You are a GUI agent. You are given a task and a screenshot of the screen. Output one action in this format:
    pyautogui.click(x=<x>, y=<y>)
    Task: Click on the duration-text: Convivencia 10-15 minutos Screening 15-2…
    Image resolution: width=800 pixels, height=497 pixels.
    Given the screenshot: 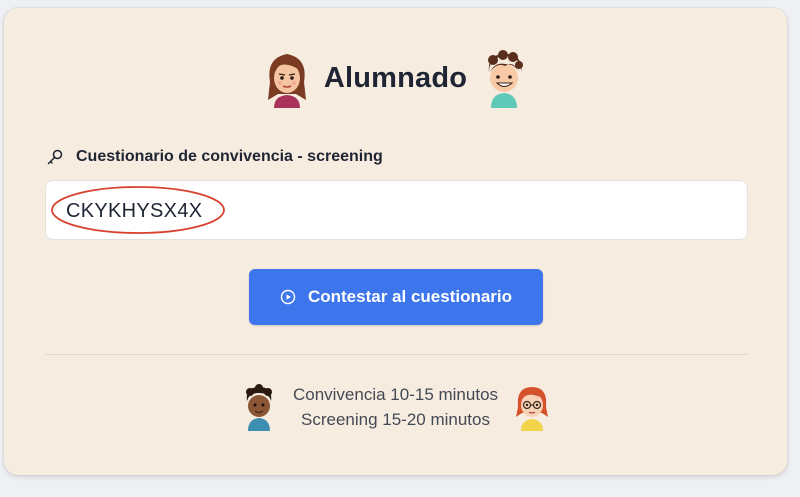 What is the action you would take?
    pyautogui.click(x=395, y=407)
    